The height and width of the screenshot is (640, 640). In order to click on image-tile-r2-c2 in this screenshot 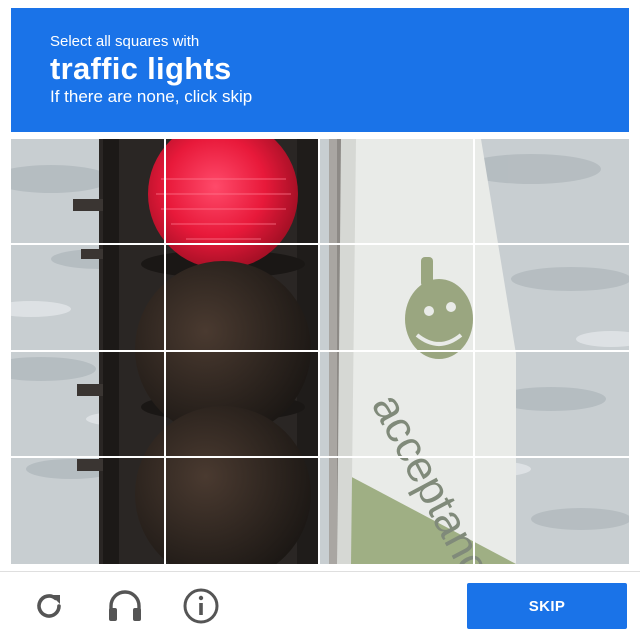, I will do `click(242, 298)`.